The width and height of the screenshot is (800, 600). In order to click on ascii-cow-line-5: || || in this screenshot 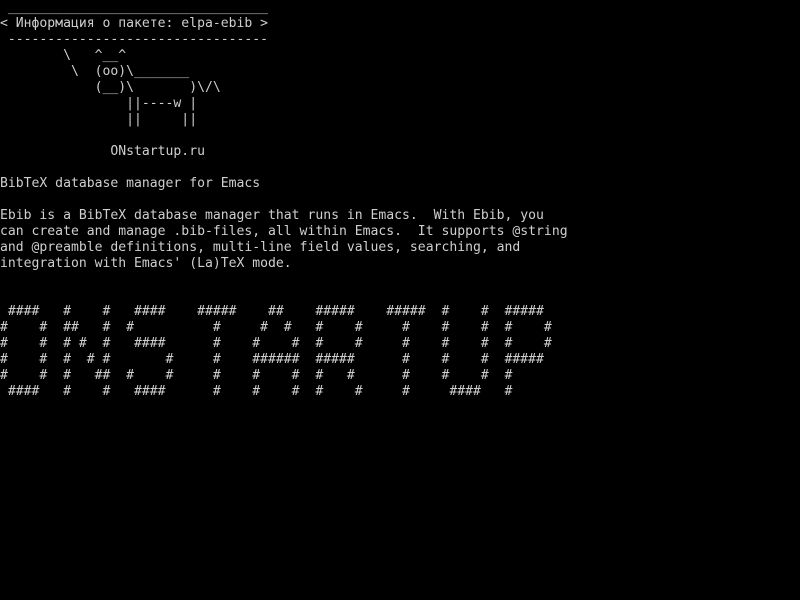, I will do `click(99, 119)`.